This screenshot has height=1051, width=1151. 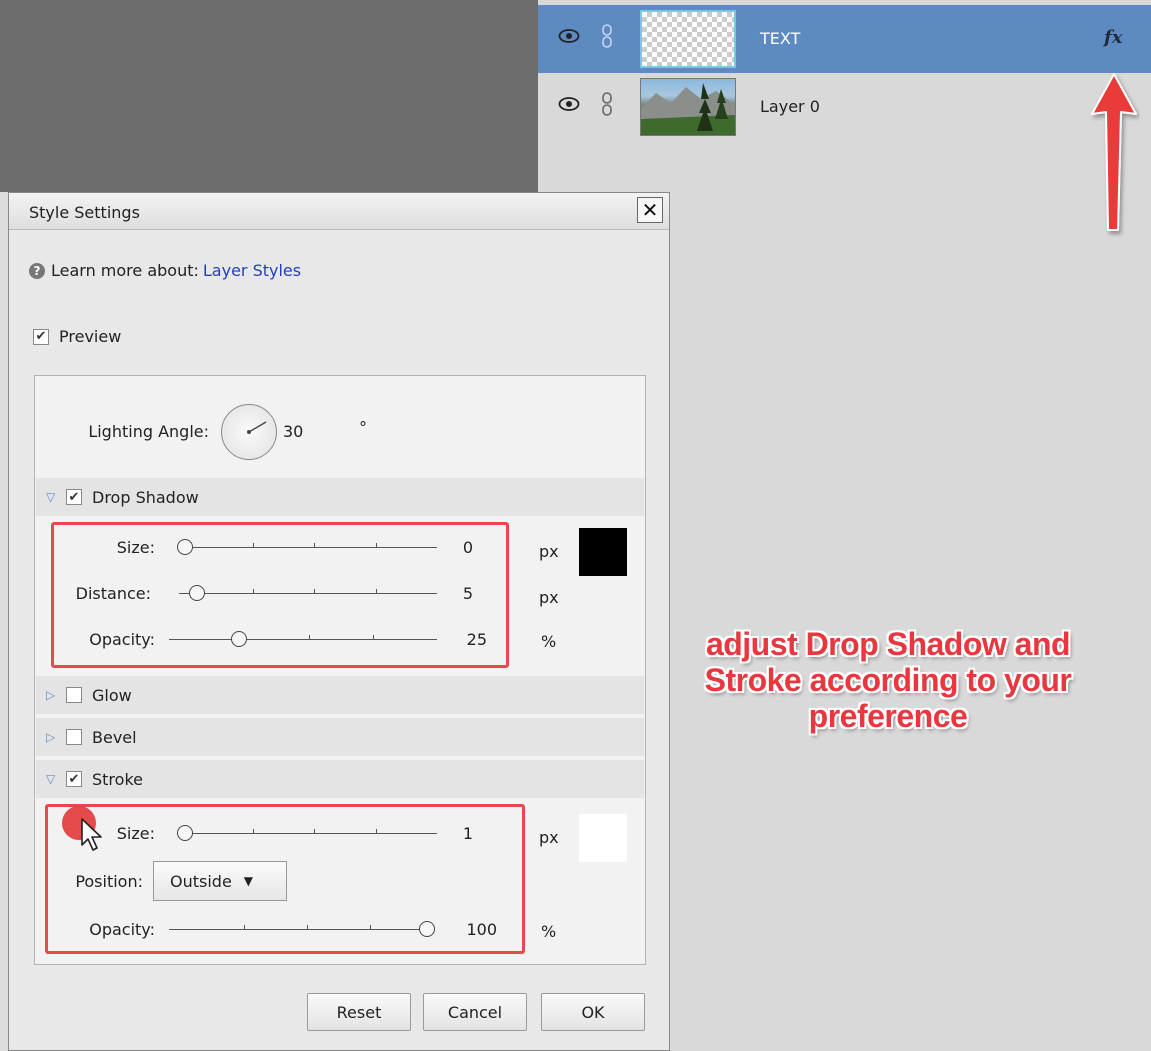 What do you see at coordinates (780, 38) in the screenshot?
I see `layer-name: TEXT` at bounding box center [780, 38].